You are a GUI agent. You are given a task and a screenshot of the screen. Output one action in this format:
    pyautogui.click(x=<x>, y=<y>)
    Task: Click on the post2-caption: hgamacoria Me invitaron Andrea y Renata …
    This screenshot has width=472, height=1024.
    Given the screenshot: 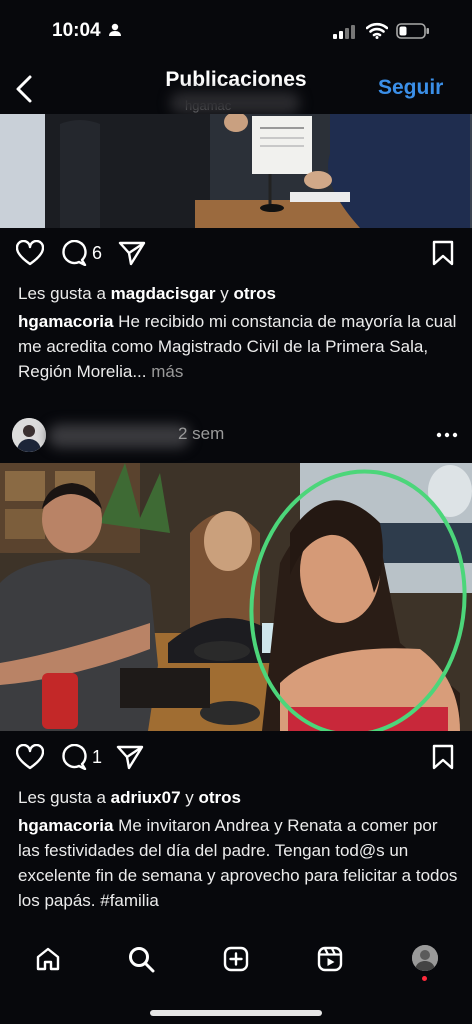 What is the action you would take?
    pyautogui.click(x=238, y=871)
    